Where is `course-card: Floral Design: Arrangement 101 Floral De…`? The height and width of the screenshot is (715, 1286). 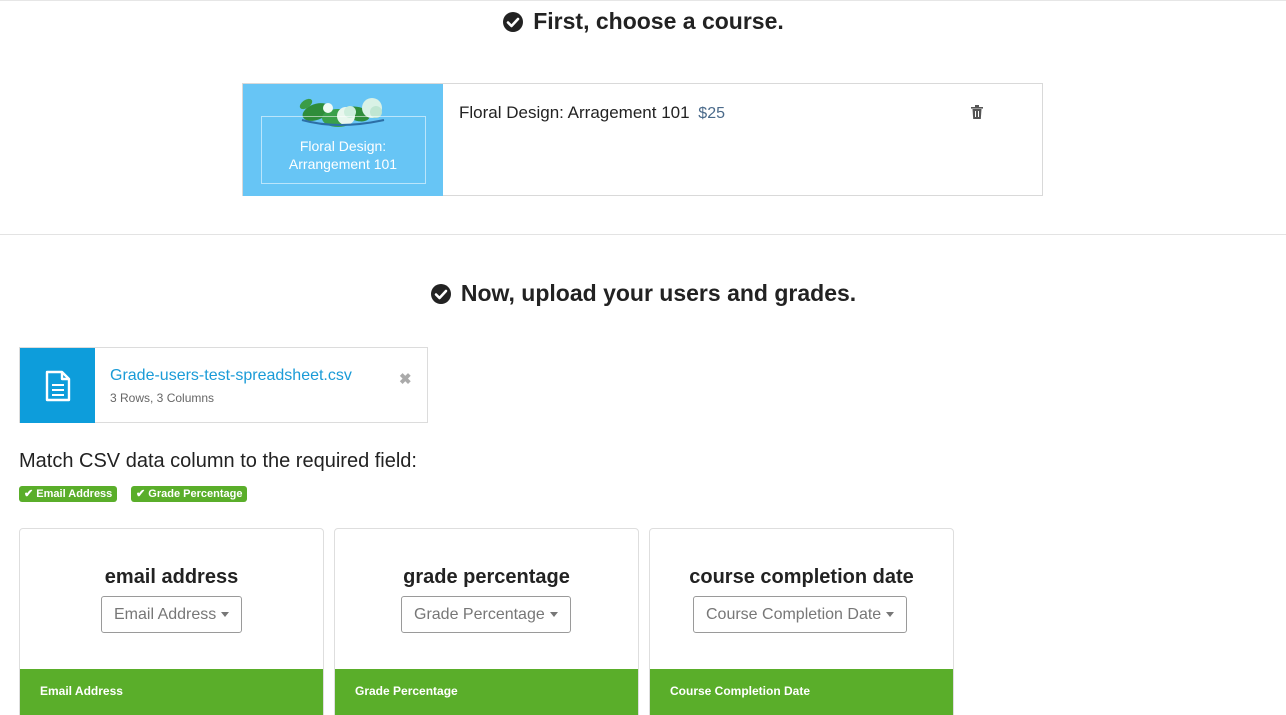
course-card: Floral Design: Arrangement 101 Floral De… is located at coordinates (642, 139).